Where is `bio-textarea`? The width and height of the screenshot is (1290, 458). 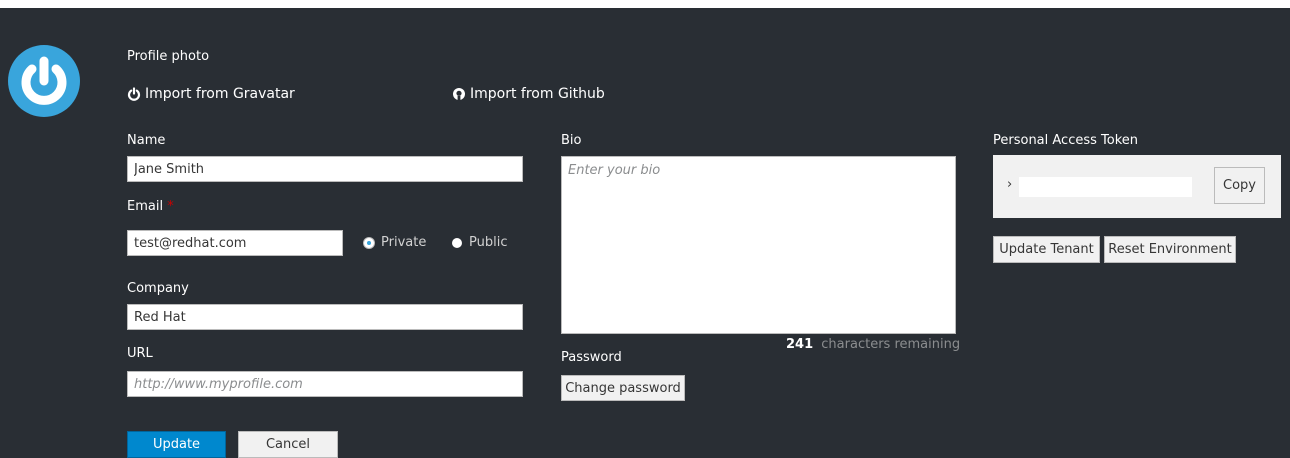
bio-textarea is located at coordinates (758, 245).